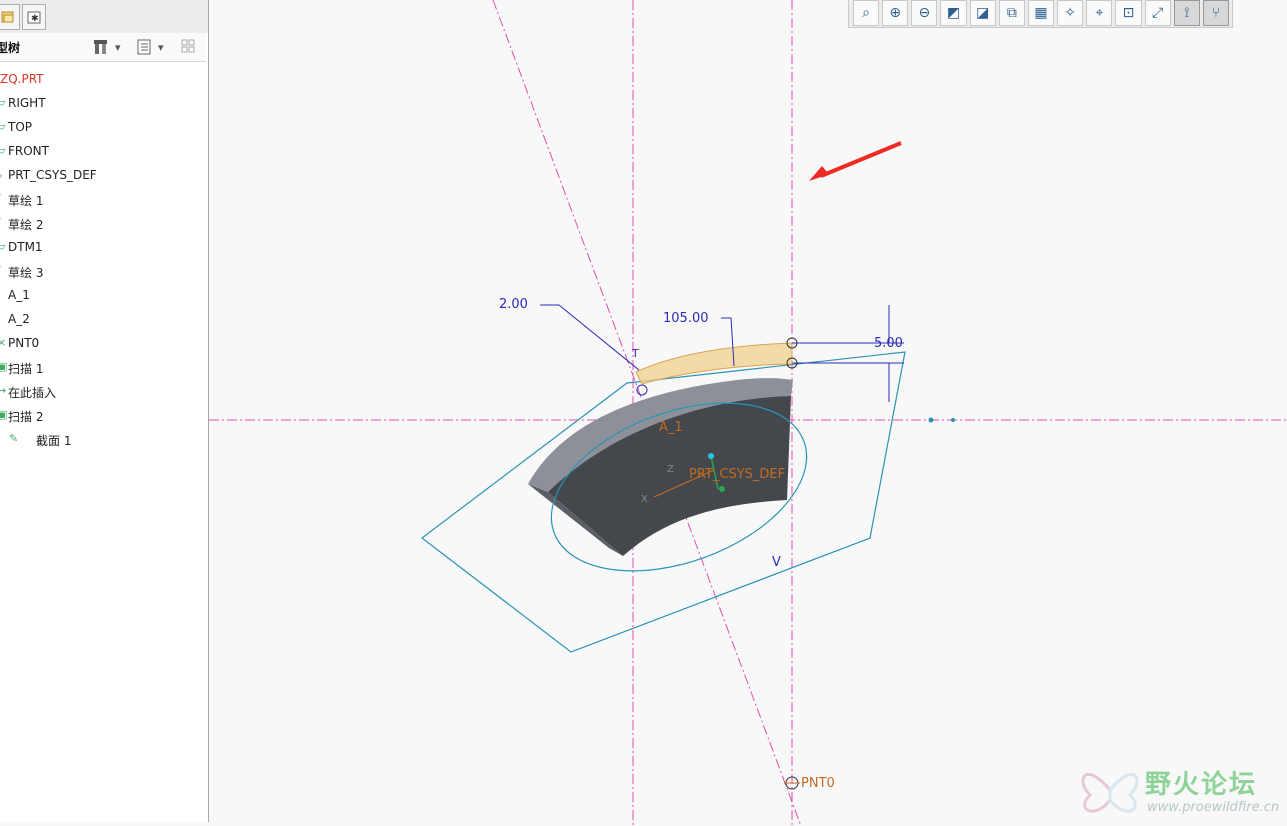  Describe the element at coordinates (22, 79) in the screenshot. I see `tree-item-label: ZQ.PRT` at that location.